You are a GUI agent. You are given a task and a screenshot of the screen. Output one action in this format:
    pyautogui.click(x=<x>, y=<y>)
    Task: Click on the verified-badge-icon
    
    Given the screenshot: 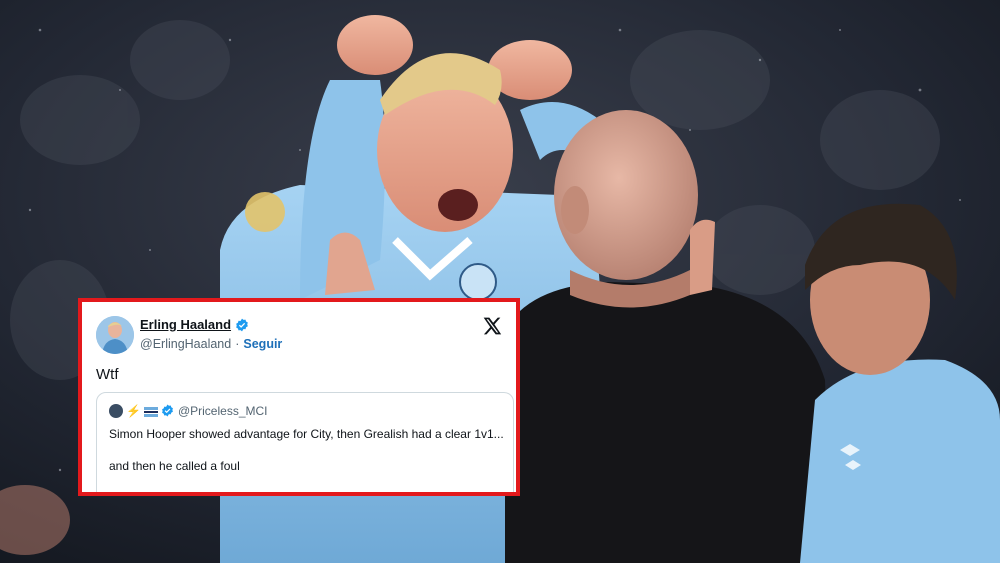 What is the action you would take?
    pyautogui.click(x=242, y=325)
    